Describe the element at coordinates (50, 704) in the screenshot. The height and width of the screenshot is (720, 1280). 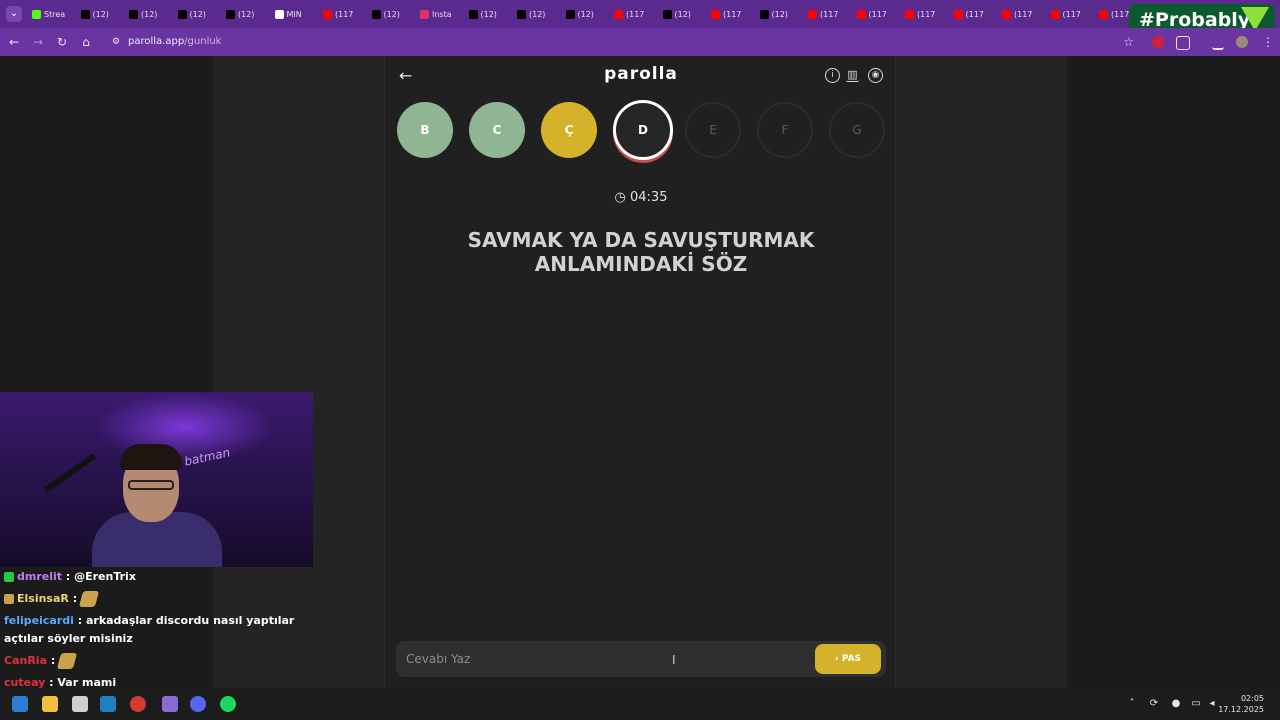
I see `file-explorer-icon` at that location.